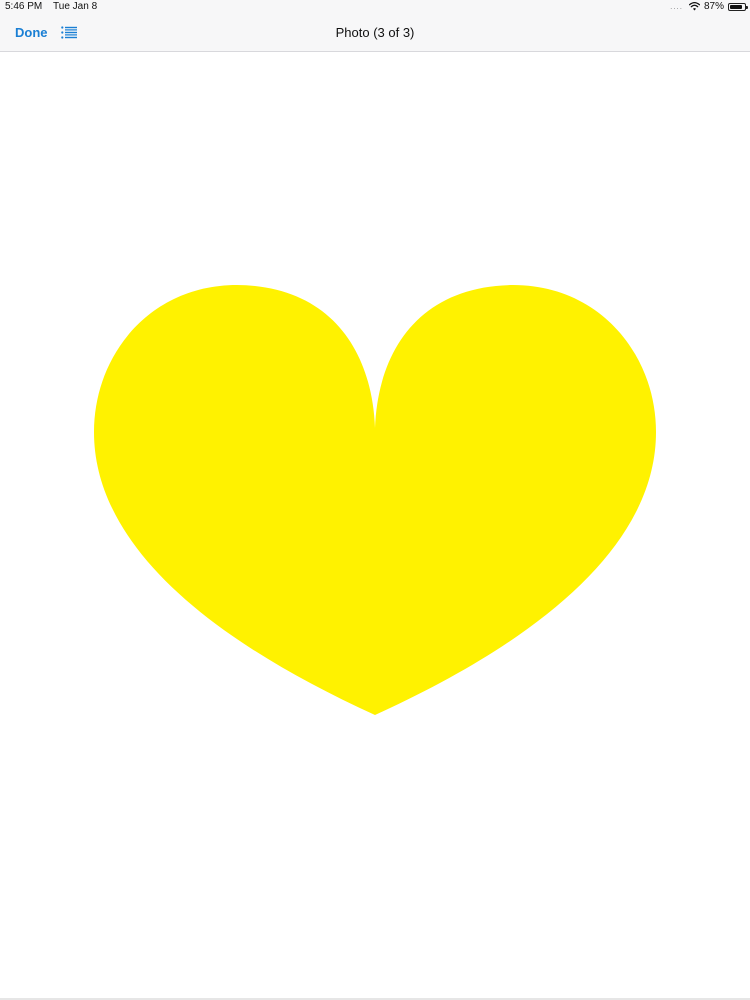 Image resolution: width=750 pixels, height=1000 pixels. Describe the element at coordinates (24, 6) in the screenshot. I see `status-time: 5:46 PM` at that location.